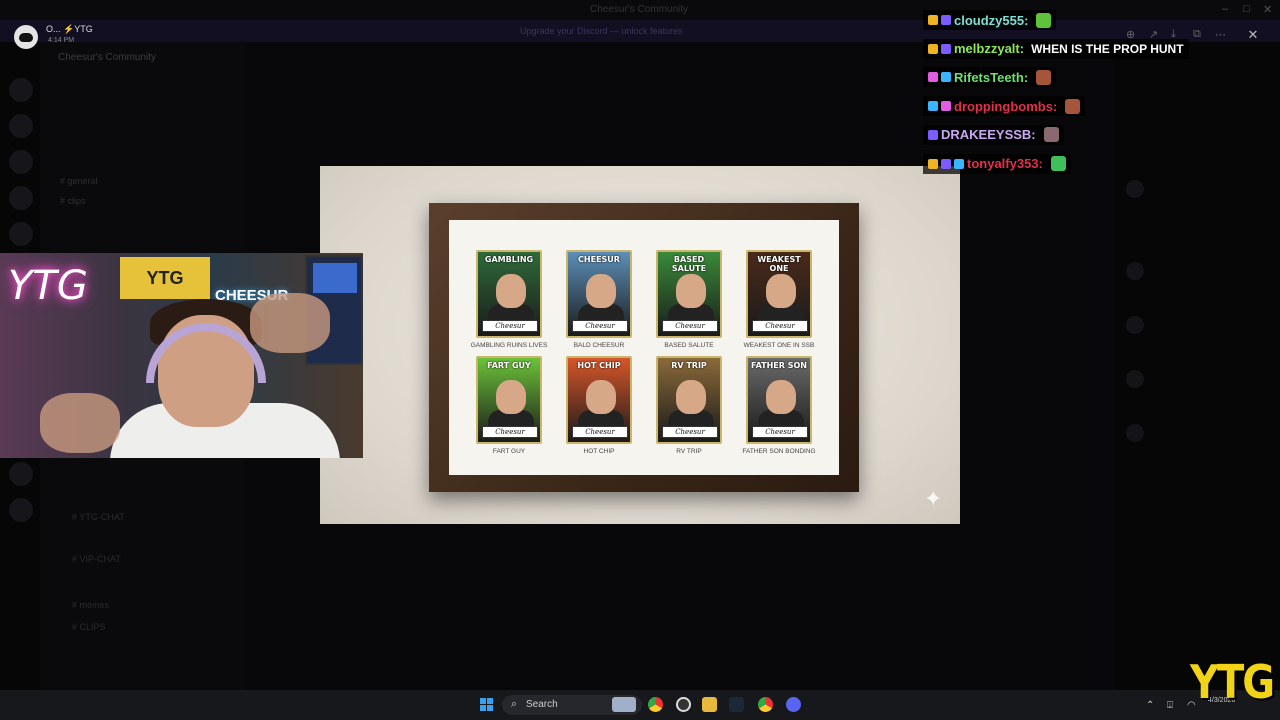 This screenshot has height=720, width=1280. What do you see at coordinates (624, 704) in the screenshot?
I see `widget-icon` at bounding box center [624, 704].